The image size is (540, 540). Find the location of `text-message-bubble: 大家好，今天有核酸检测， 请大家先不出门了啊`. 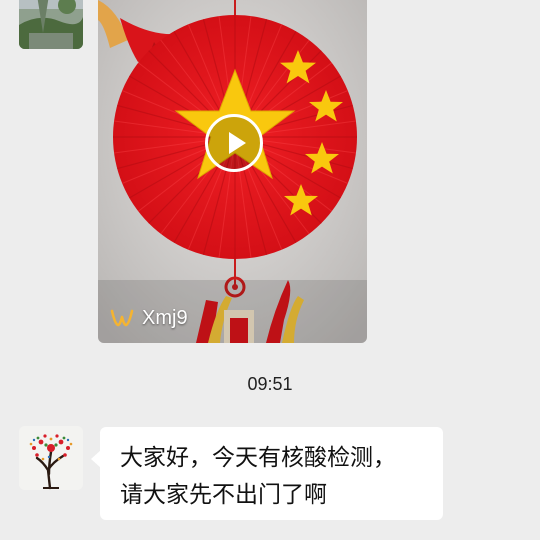

text-message-bubble: 大家好，今天有核酸检测， 请大家先不出门了啊 is located at coordinates (271, 473).